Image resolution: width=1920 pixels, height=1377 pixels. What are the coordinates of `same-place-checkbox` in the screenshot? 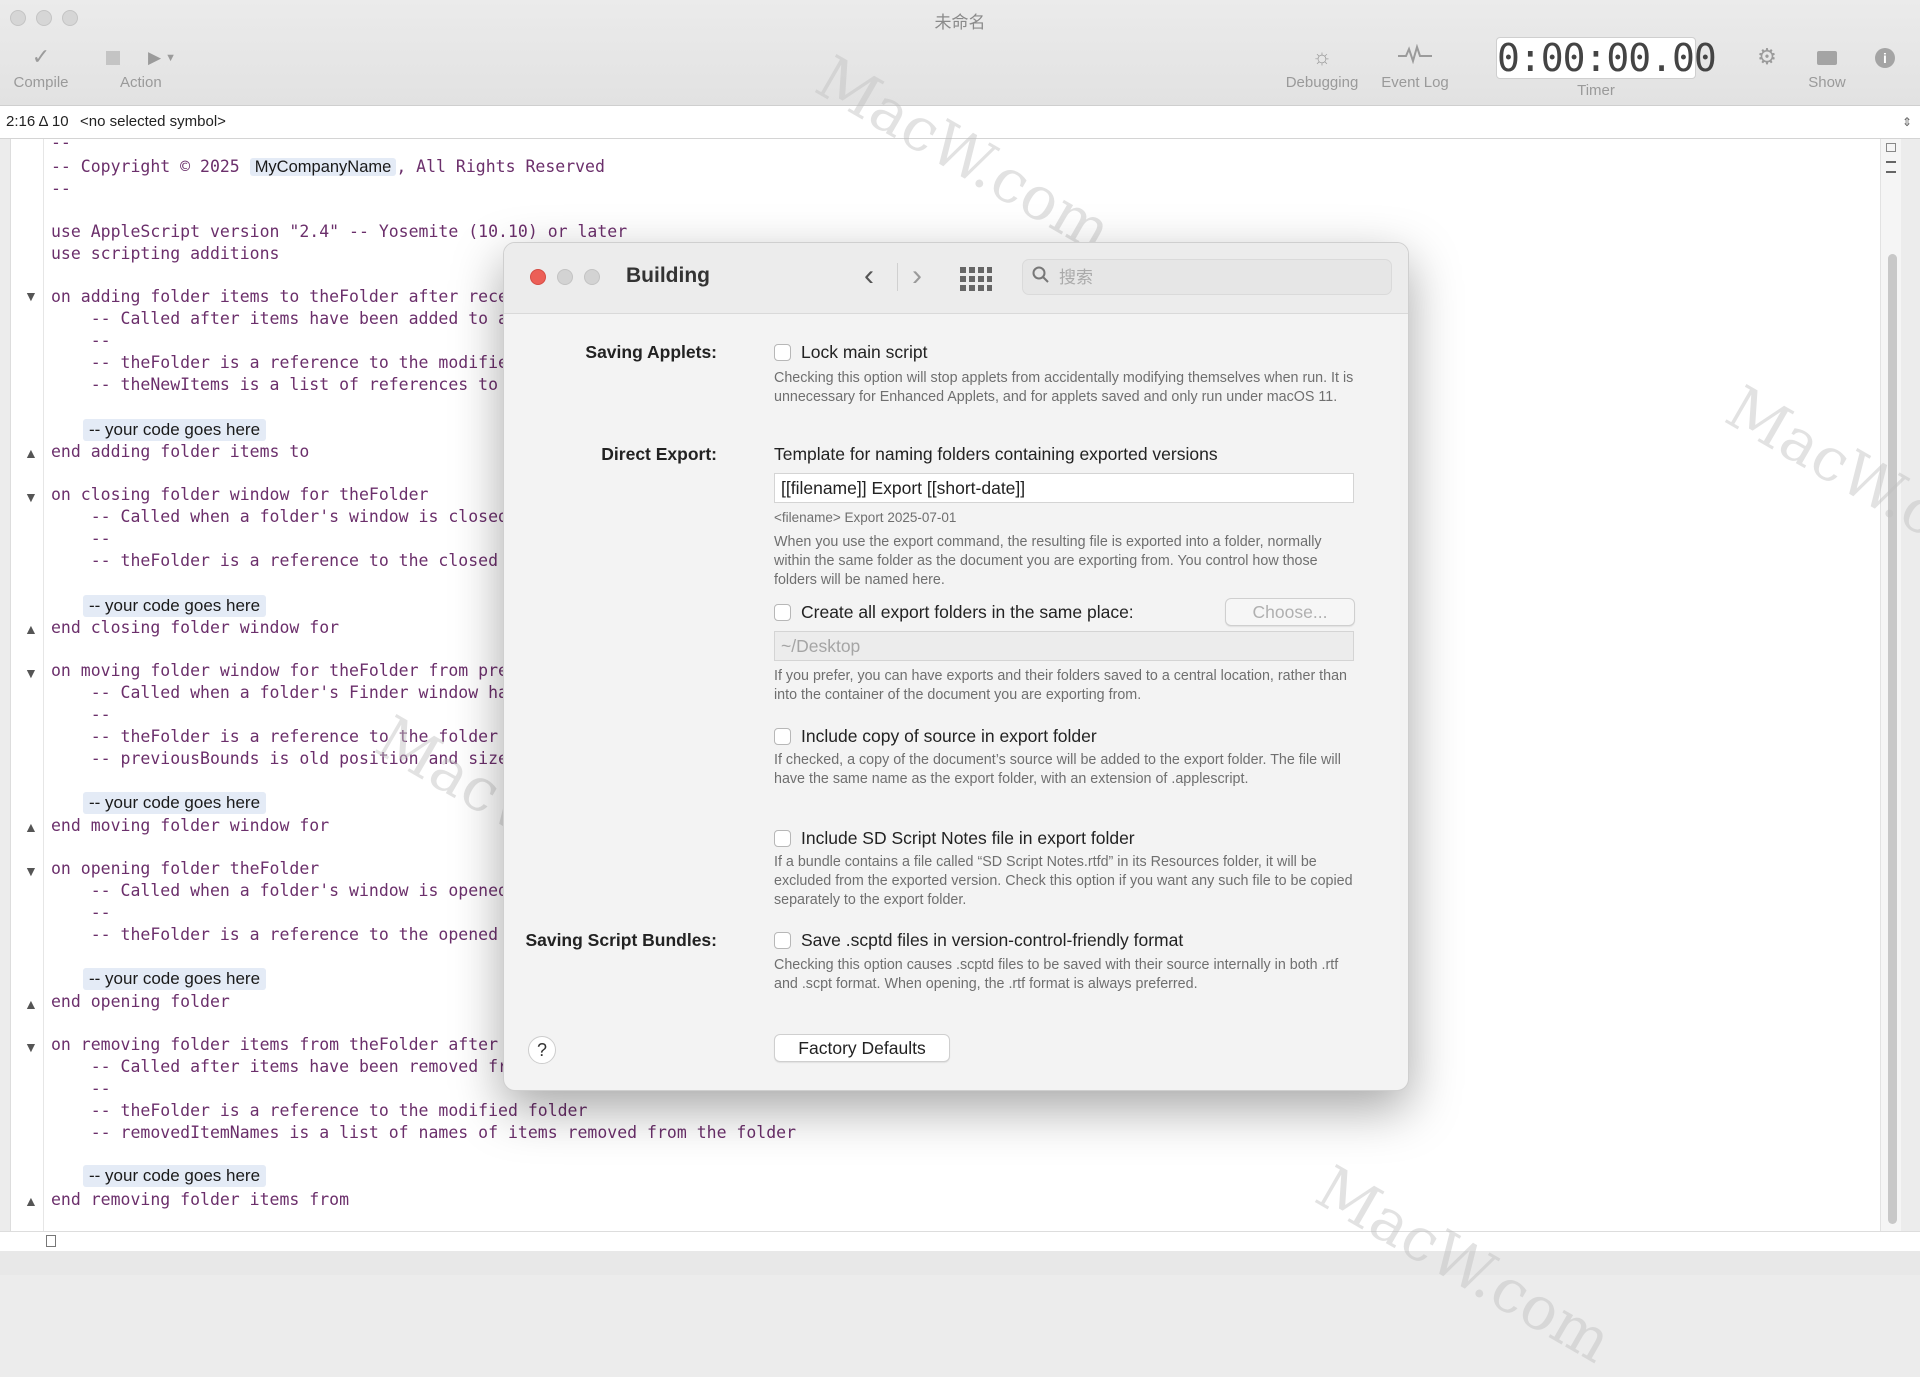 It's located at (782, 612).